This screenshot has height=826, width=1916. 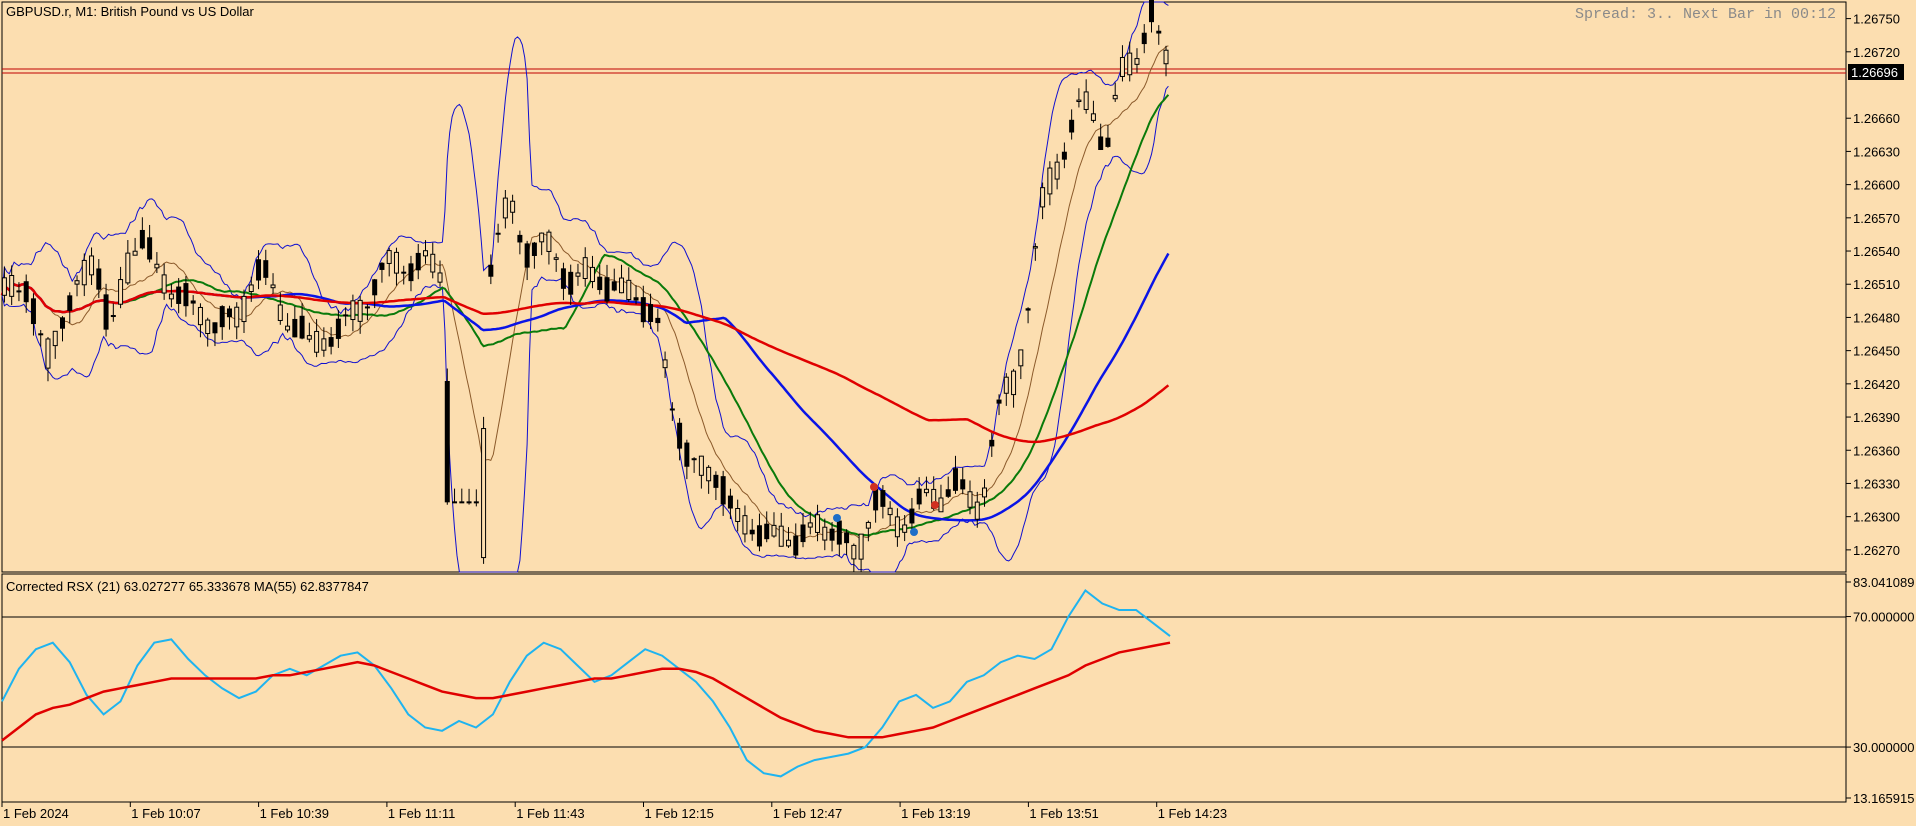 I want to click on price-tick-label: 1.26300, so click(x=1876, y=517).